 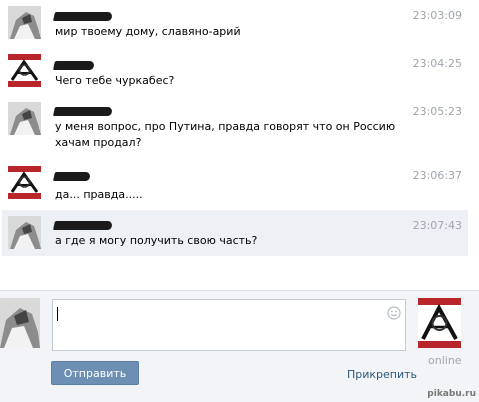 What do you see at coordinates (235, 23) in the screenshot?
I see `message-row: мир твоему дому, славяно-арий 23:03:09` at bounding box center [235, 23].